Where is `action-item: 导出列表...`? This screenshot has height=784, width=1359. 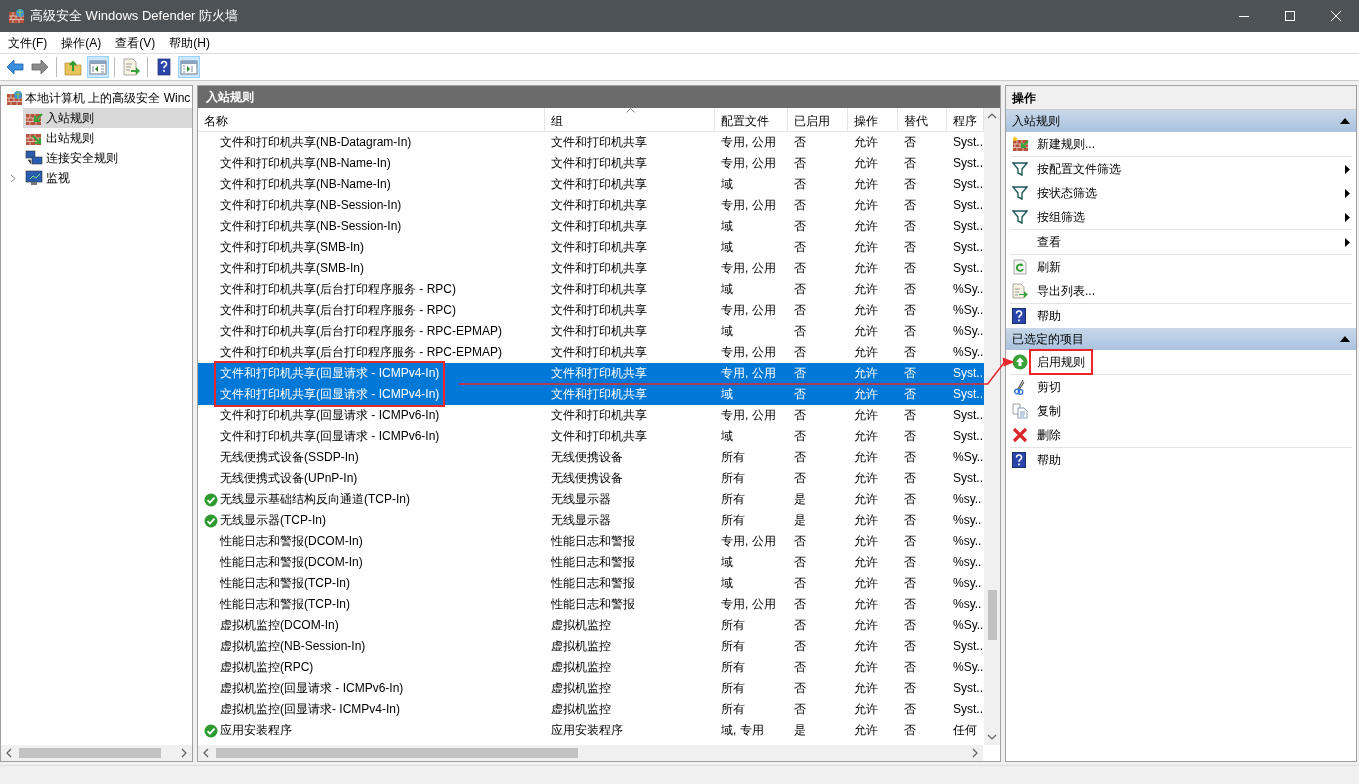
action-item: 导出列表... is located at coordinates (1066, 291).